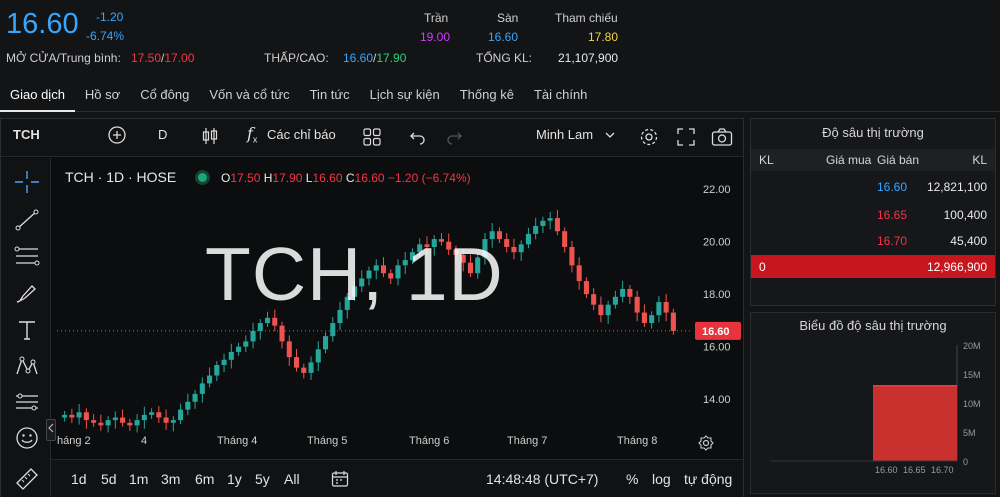  What do you see at coordinates (706, 444) in the screenshot?
I see `axis-settings-button` at bounding box center [706, 444].